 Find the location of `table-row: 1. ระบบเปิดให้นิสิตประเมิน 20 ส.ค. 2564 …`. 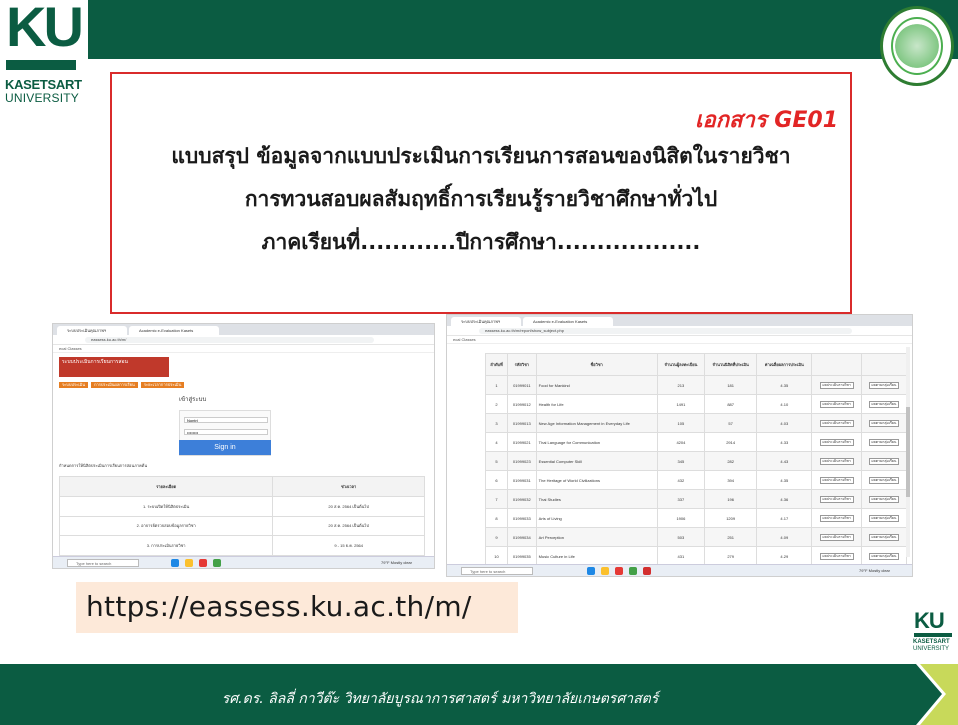

table-row: 1. ระบบเปิดให้นิสิตประเมิน 20 ส.ค. 2564 … is located at coordinates (241, 506).